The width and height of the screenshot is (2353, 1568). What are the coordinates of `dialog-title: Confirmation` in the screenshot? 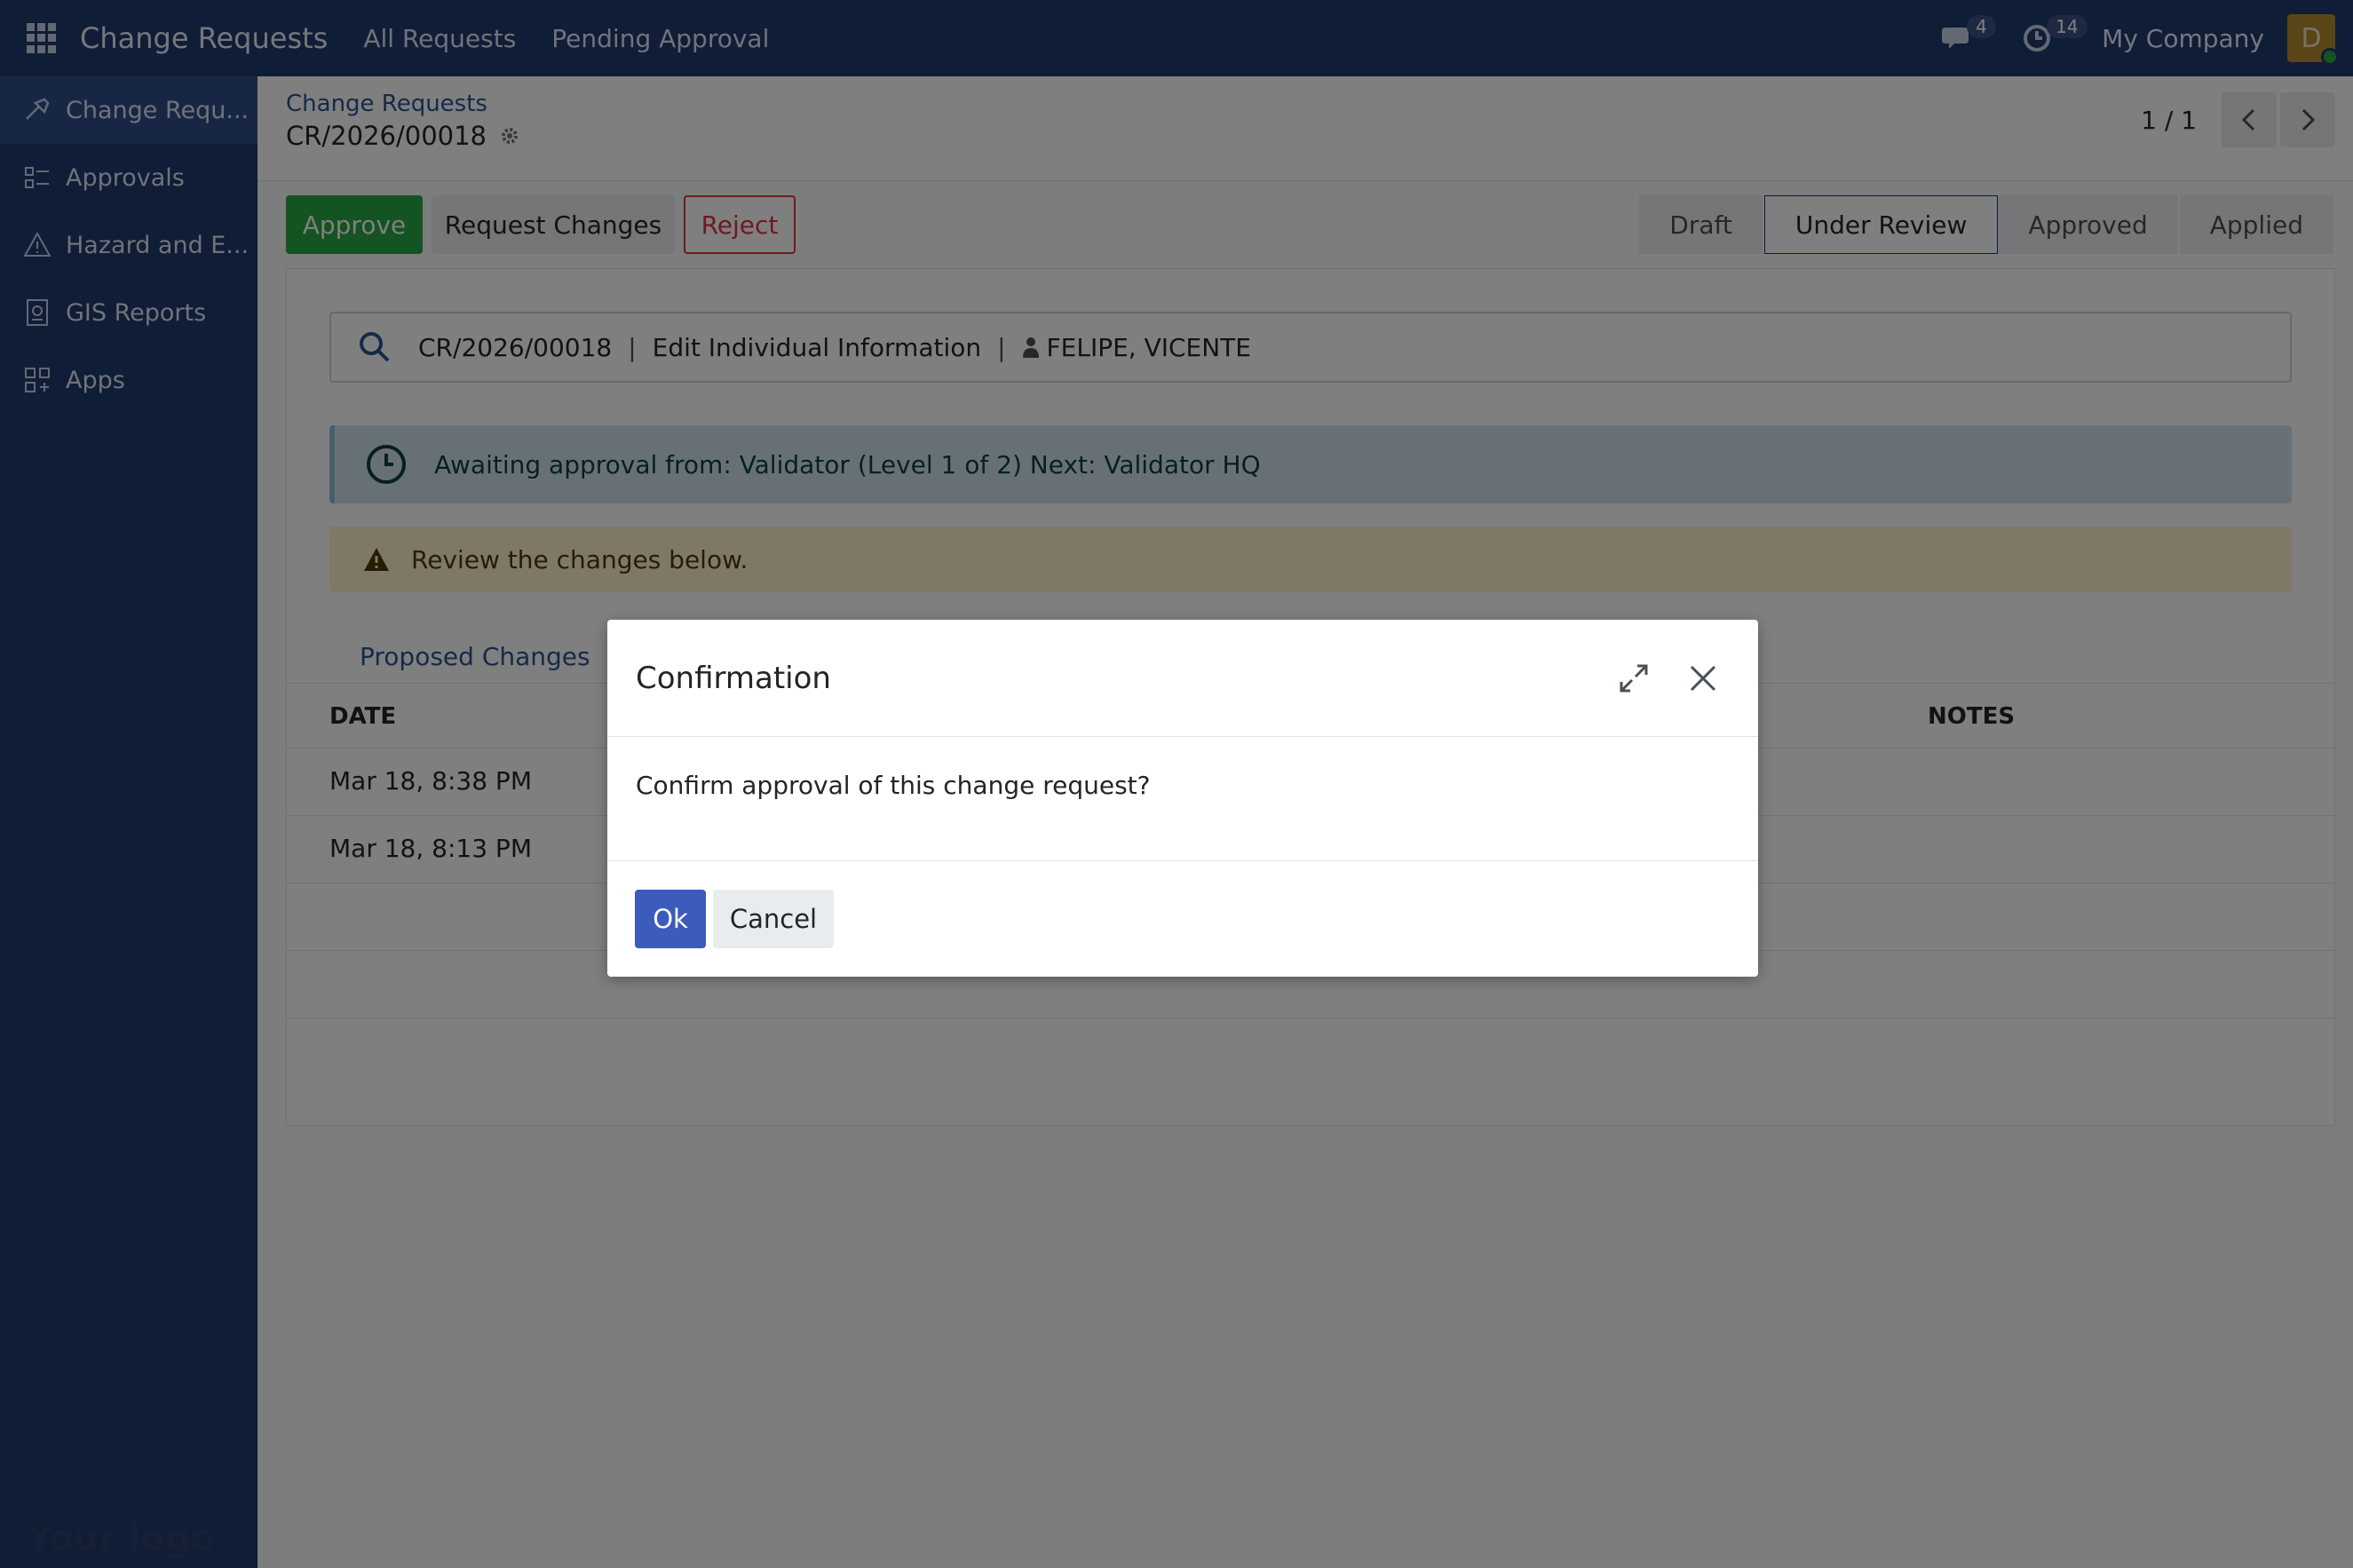 It's located at (734, 678).